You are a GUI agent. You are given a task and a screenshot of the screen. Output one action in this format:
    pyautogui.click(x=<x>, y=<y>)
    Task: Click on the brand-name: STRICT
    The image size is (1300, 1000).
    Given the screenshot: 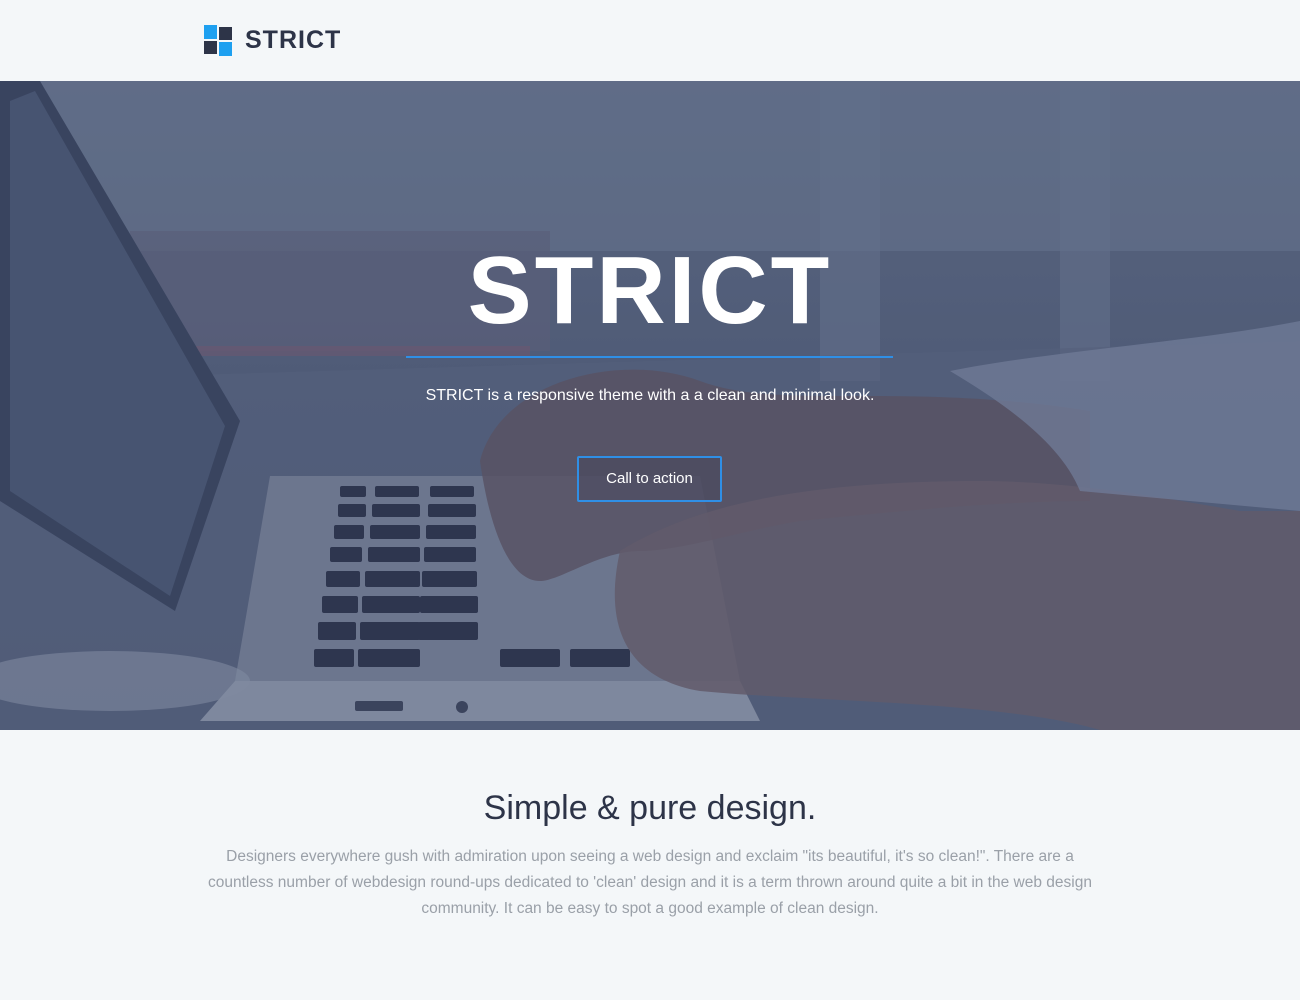 What is the action you would take?
    pyautogui.click(x=293, y=40)
    